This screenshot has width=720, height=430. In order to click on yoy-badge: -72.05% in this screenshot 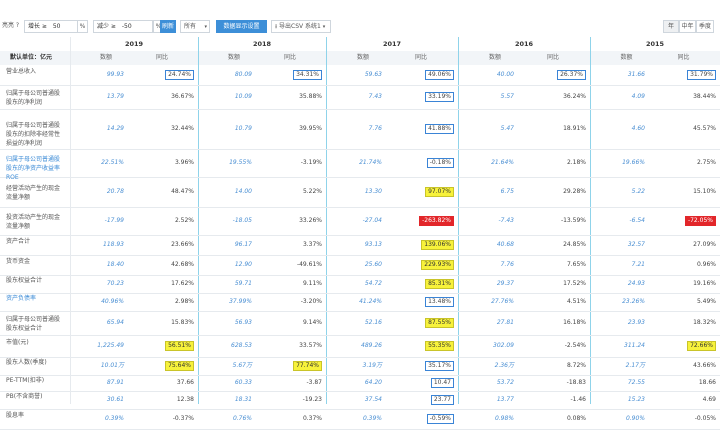, I will do `click(700, 221)`.